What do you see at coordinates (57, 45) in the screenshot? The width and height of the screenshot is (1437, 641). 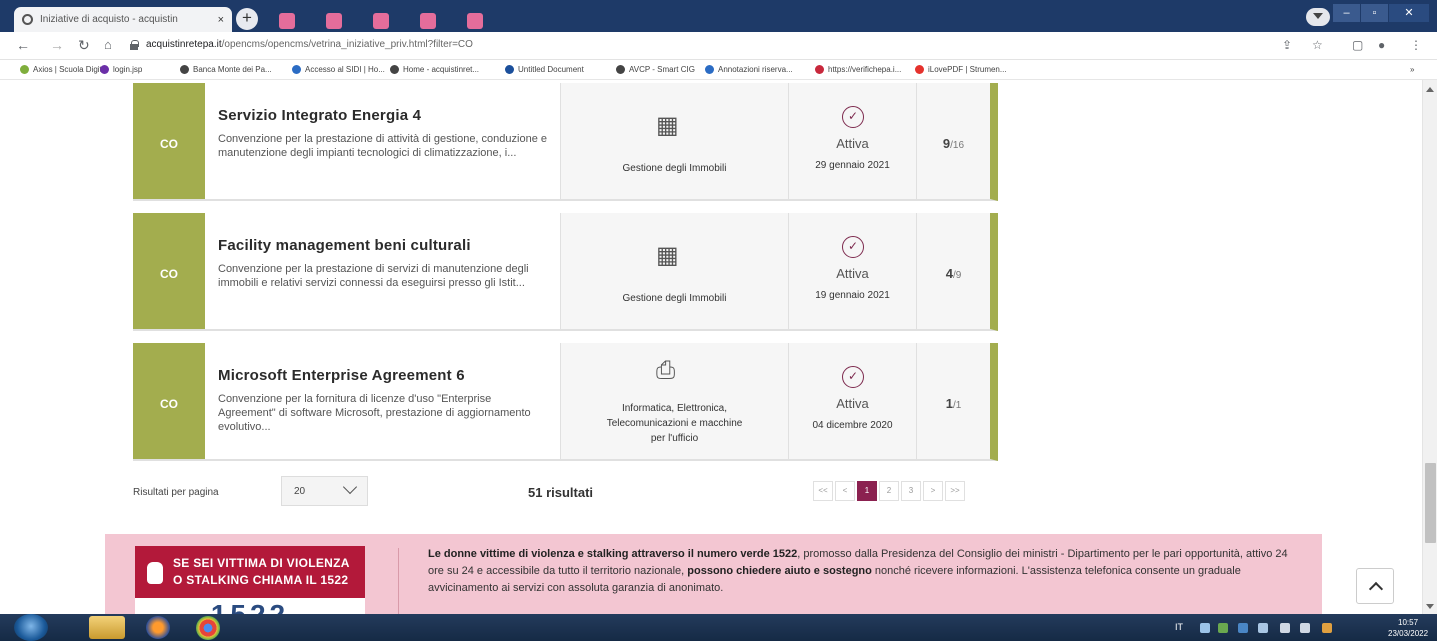 I see `forward-arrow-icon: →` at bounding box center [57, 45].